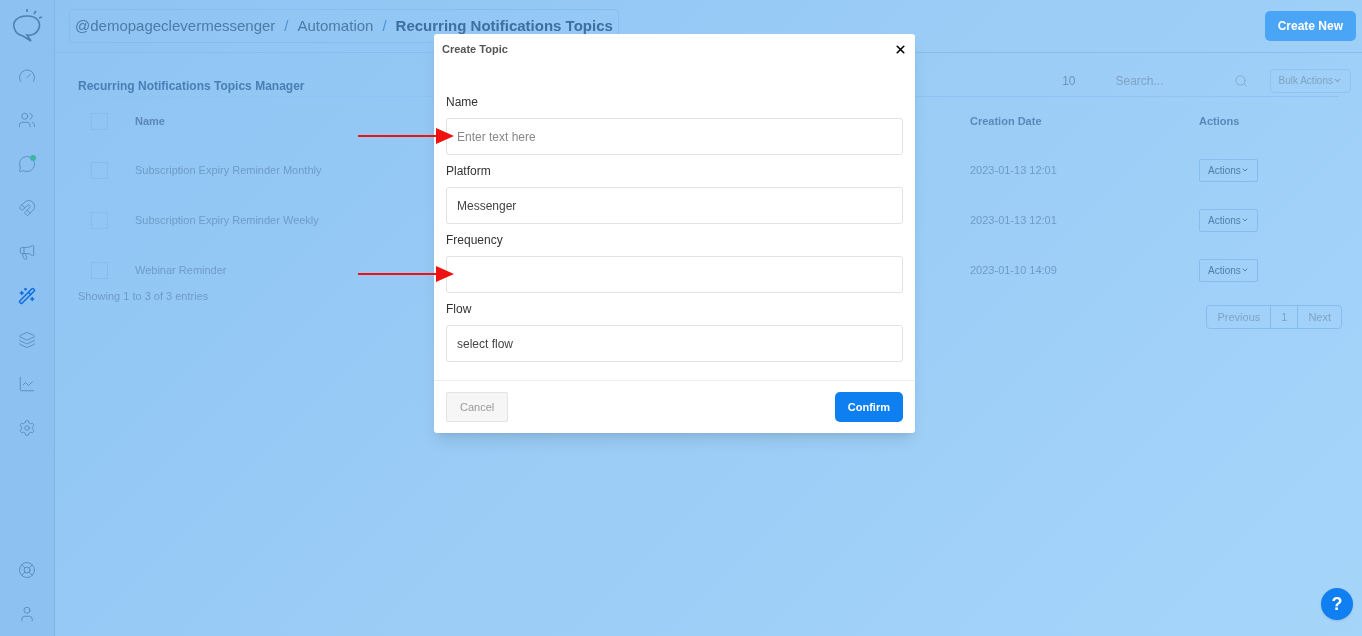 The image size is (1362, 636). I want to click on create-new-button: Create New, so click(1310, 26).